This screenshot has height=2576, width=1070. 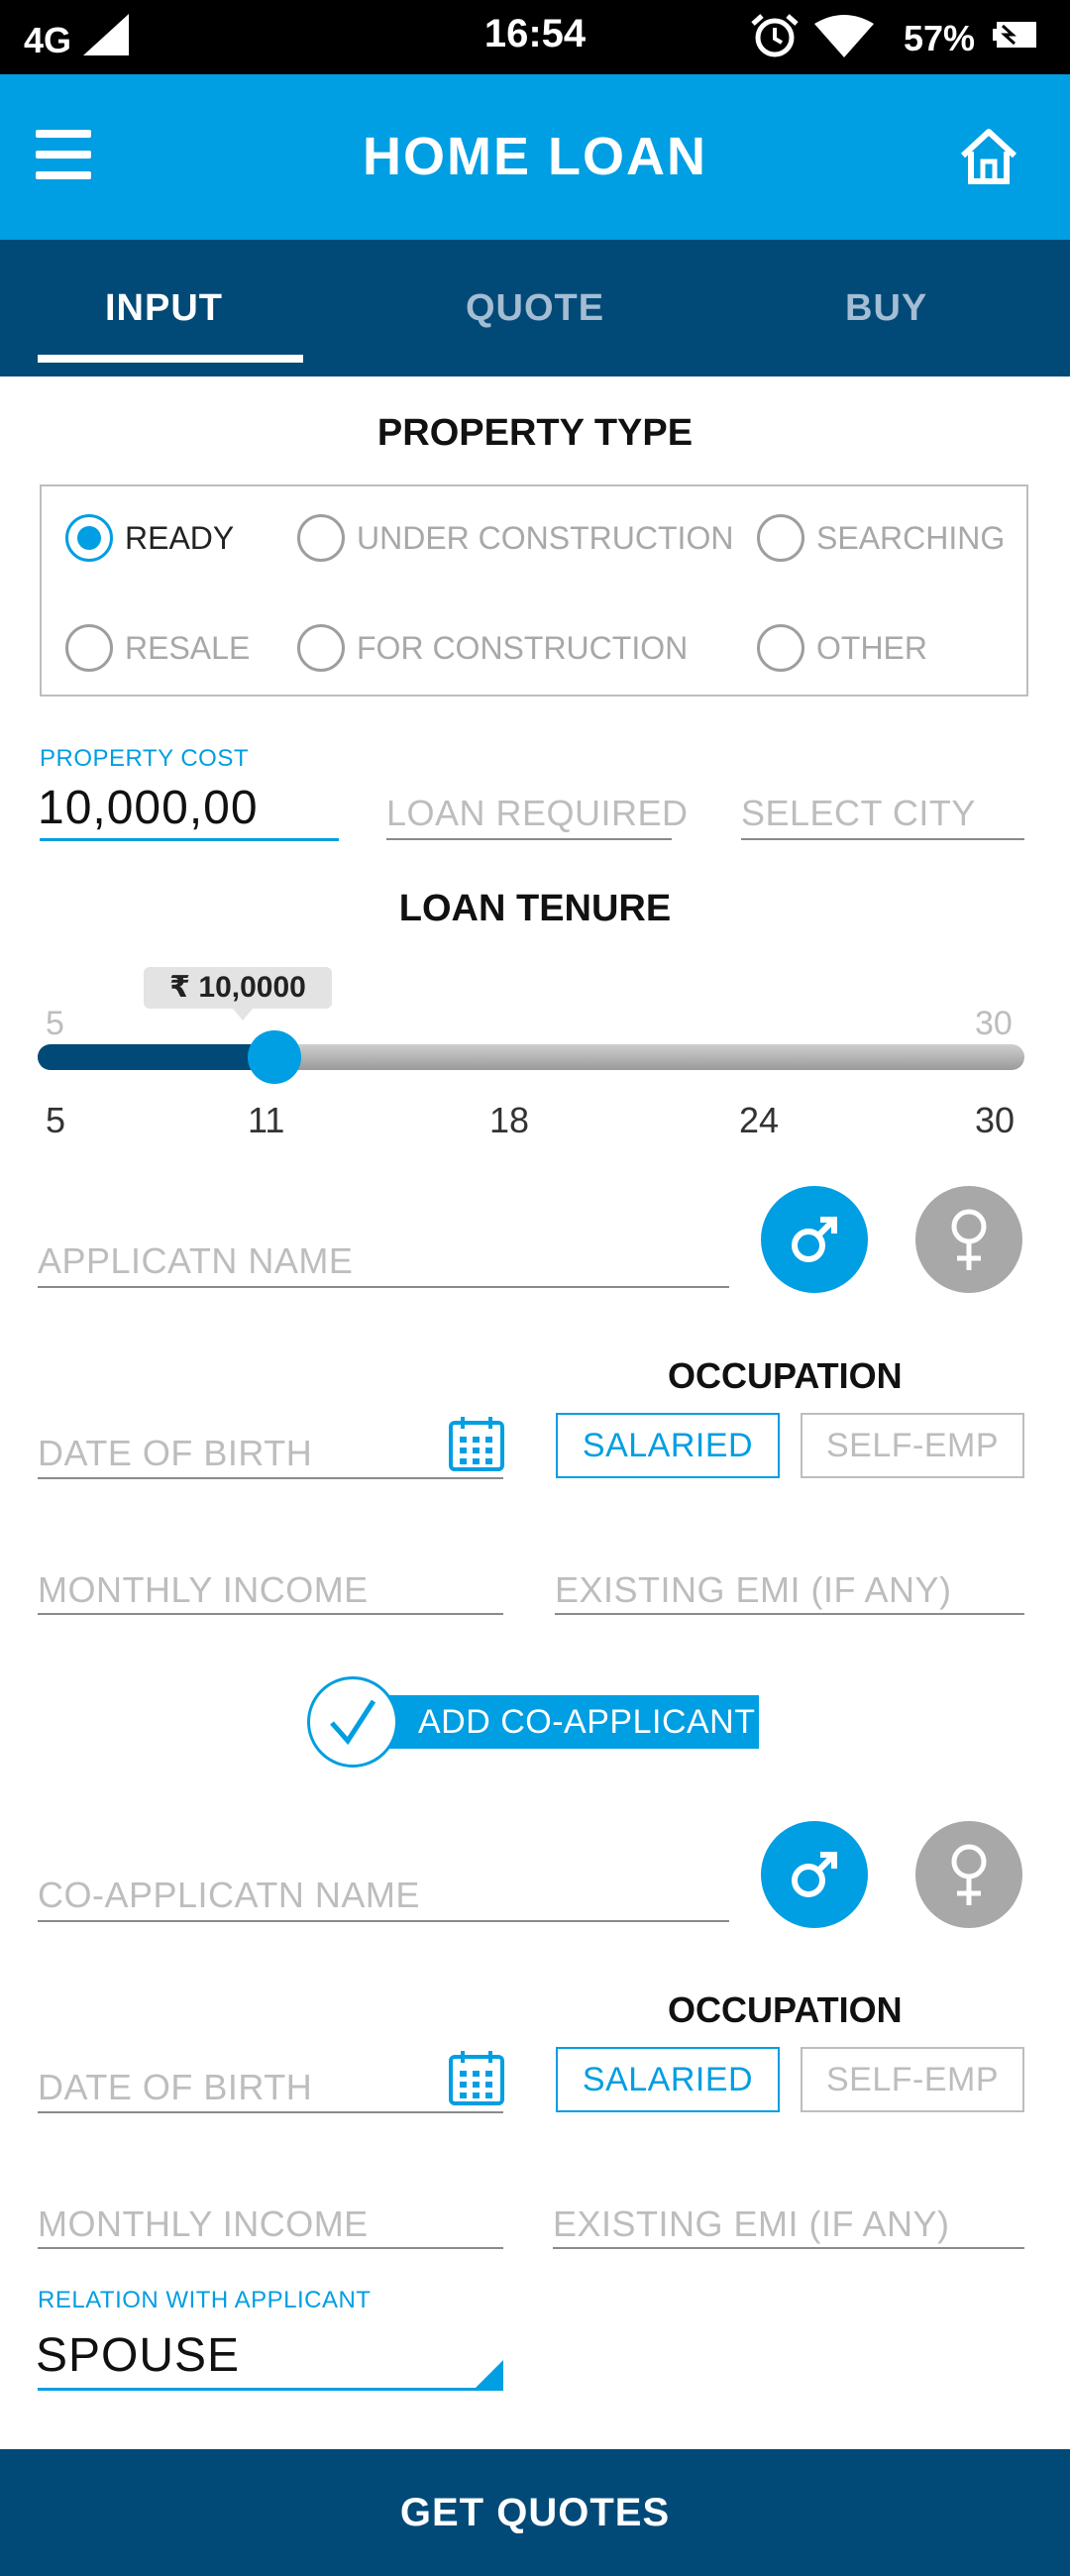 I want to click on applicant-dob-underline, so click(x=270, y=1478).